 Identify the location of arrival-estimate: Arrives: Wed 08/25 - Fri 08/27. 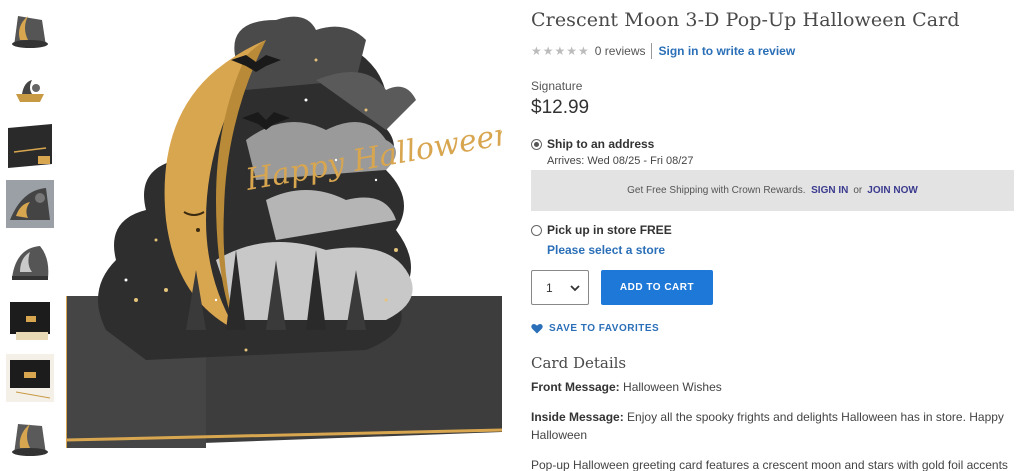
(620, 161).